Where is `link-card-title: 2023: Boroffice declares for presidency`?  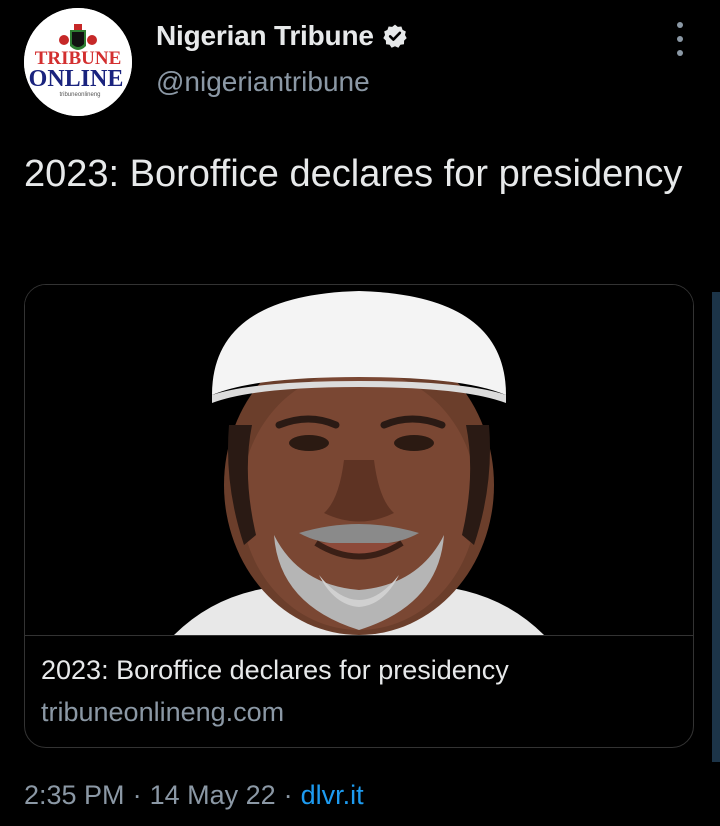 link-card-title: 2023: Boroffice declares for presidency is located at coordinates (275, 670).